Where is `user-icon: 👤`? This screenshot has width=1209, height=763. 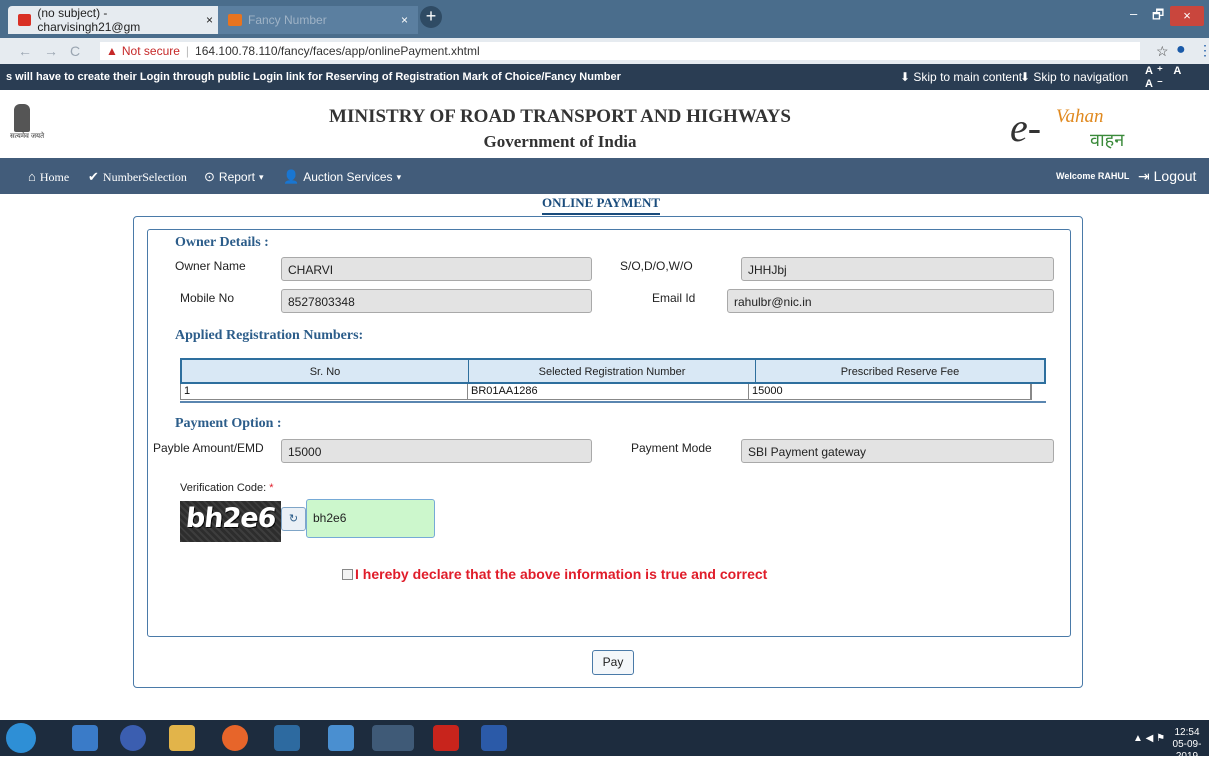 user-icon: 👤 is located at coordinates (291, 176).